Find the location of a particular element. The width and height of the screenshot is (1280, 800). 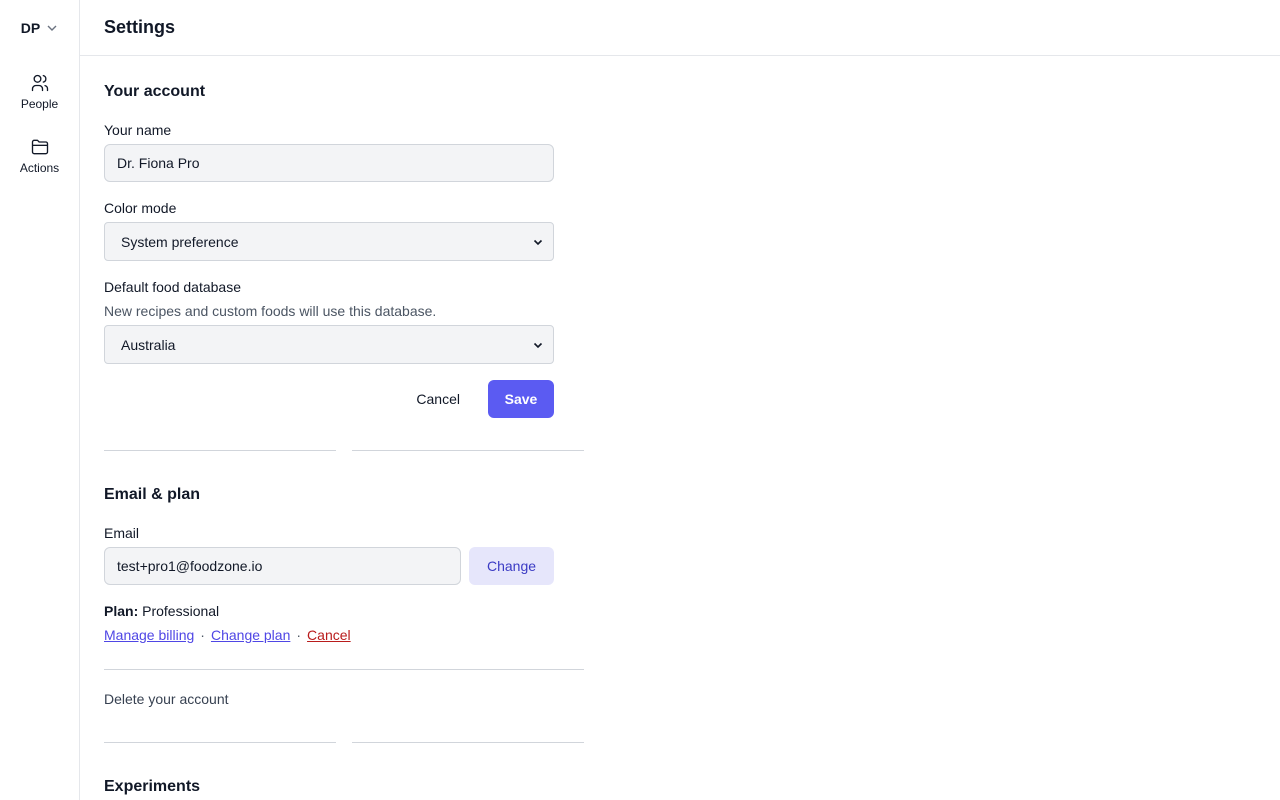

email-field: test+pro1@foodzone.io is located at coordinates (282, 566).